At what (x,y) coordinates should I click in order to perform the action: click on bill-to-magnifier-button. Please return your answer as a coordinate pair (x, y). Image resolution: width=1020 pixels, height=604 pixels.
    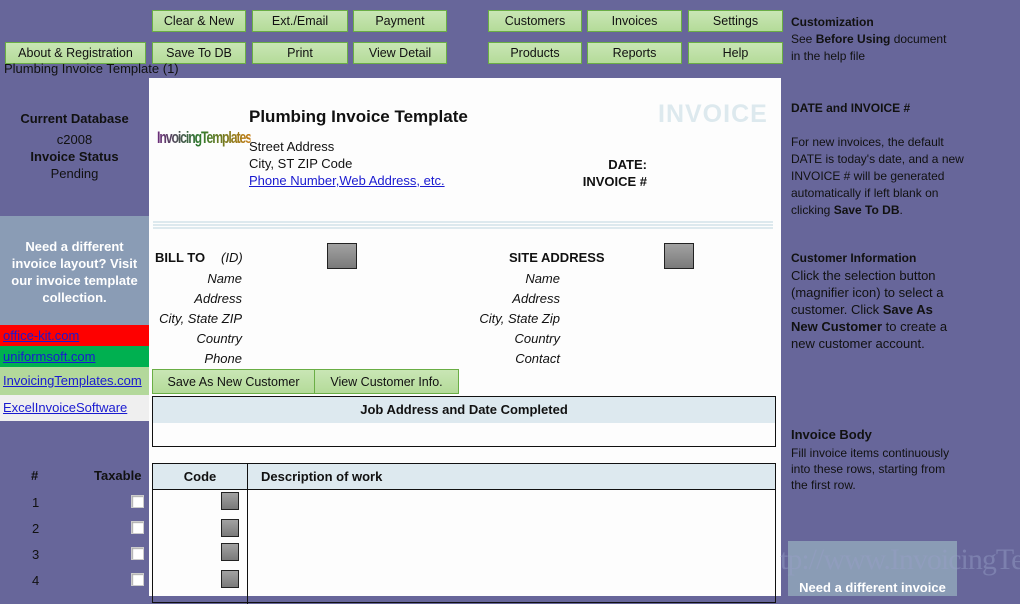
    Looking at the image, I should click on (342, 256).